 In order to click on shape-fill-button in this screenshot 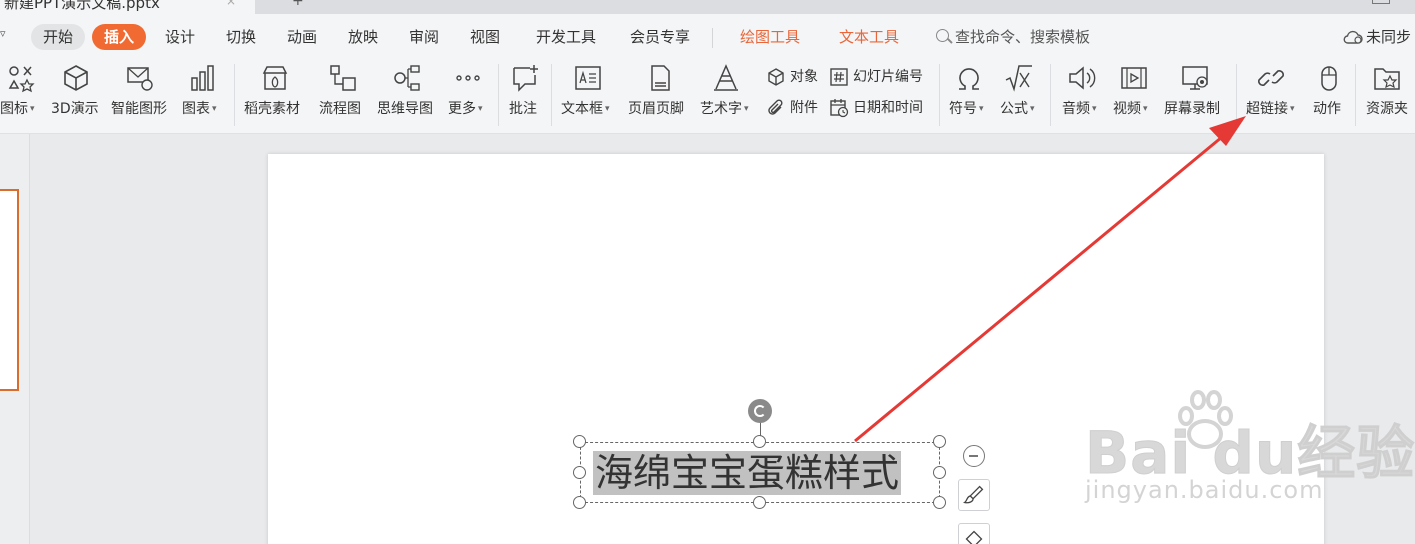, I will do `click(974, 533)`.